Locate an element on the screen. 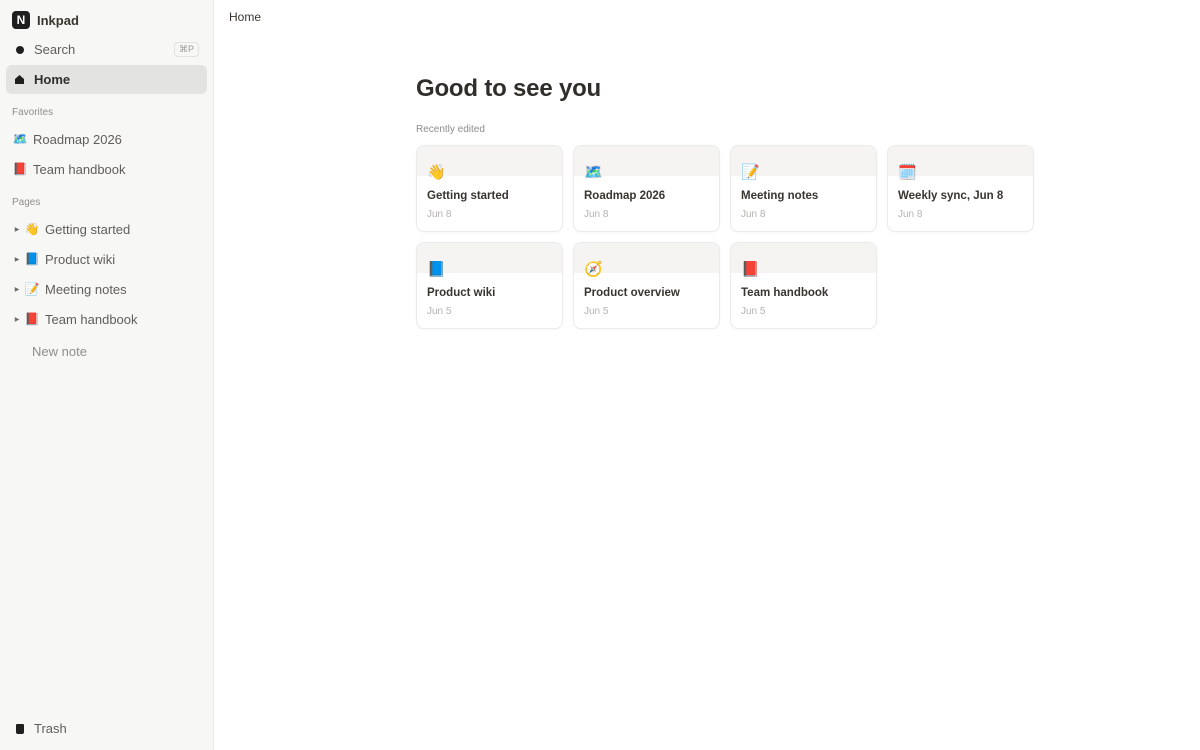  new-note-button: New note is located at coordinates (106, 351).